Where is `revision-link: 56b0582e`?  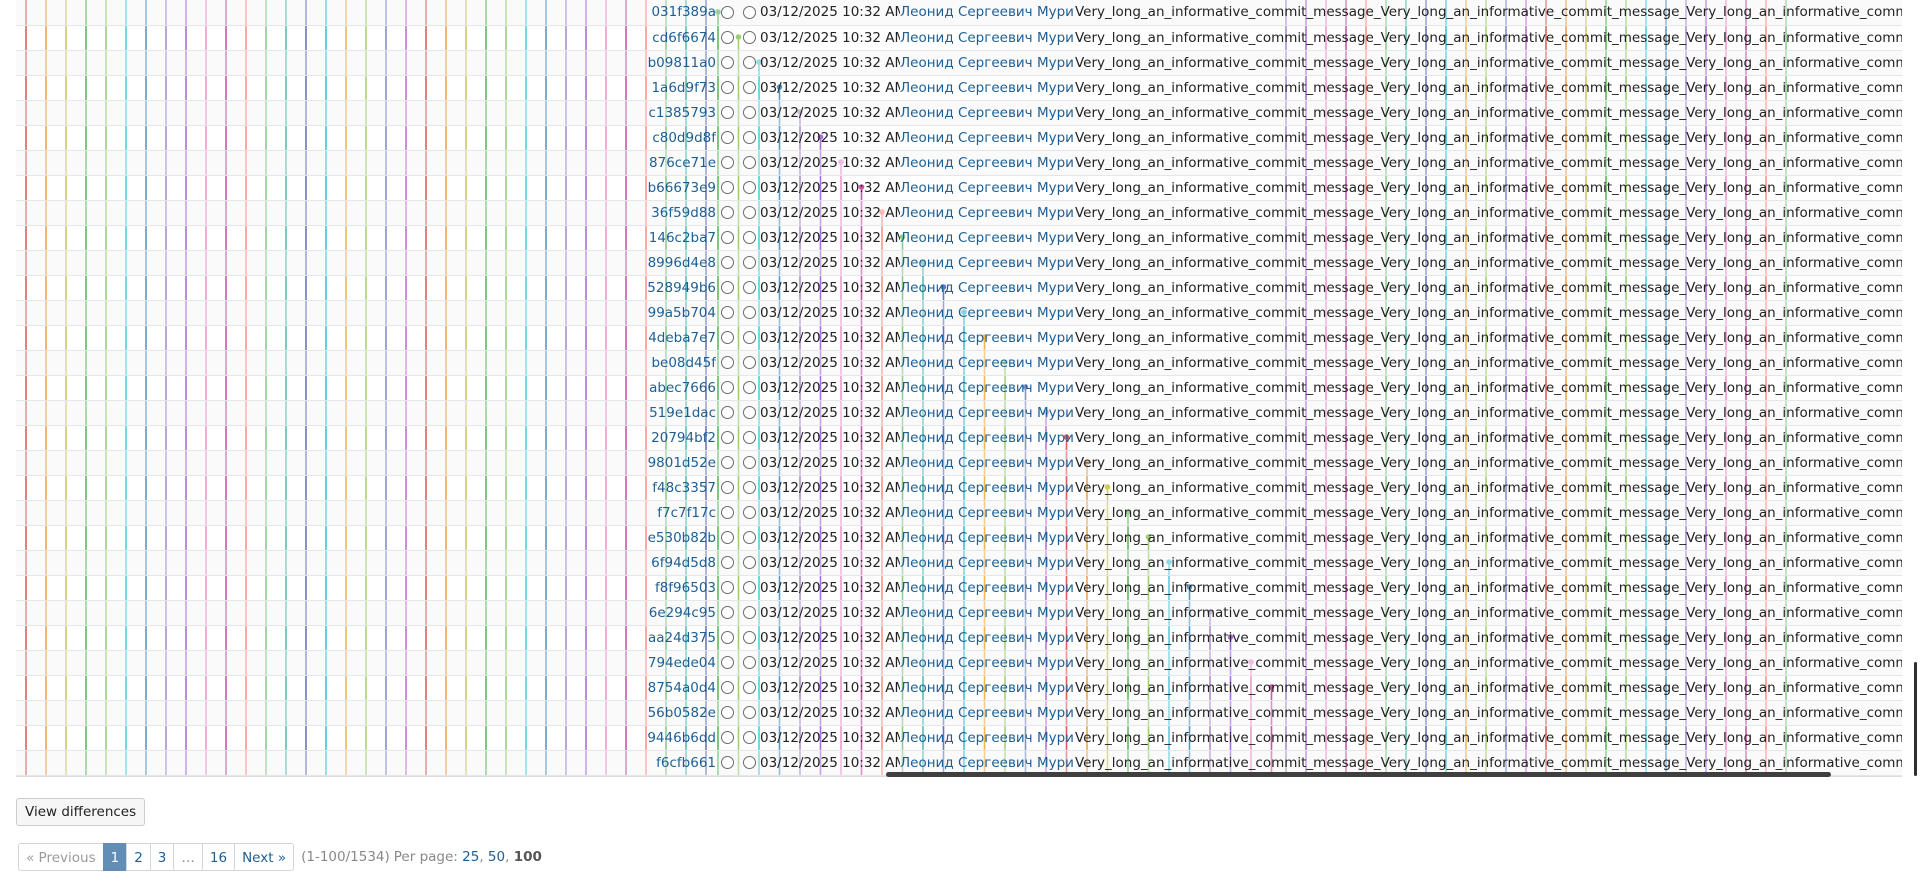
revision-link: 56b0582e is located at coordinates (682, 713).